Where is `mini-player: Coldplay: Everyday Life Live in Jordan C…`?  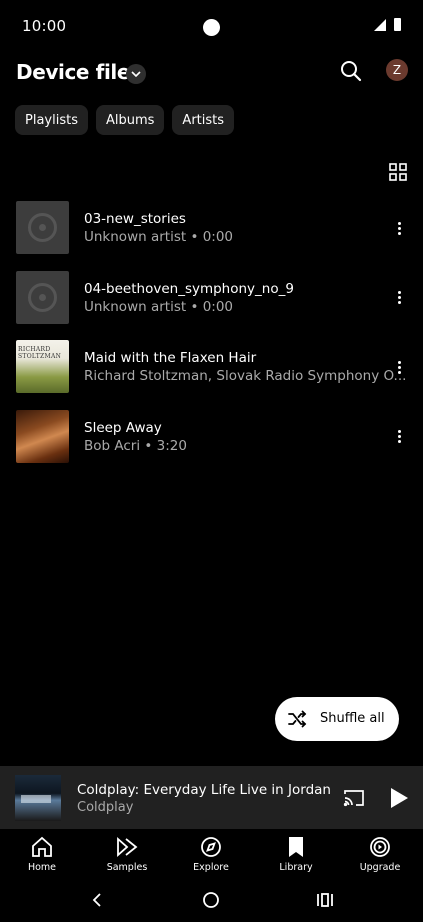 mini-player: Coldplay: Everyday Life Live in Jordan C… is located at coordinates (211, 797).